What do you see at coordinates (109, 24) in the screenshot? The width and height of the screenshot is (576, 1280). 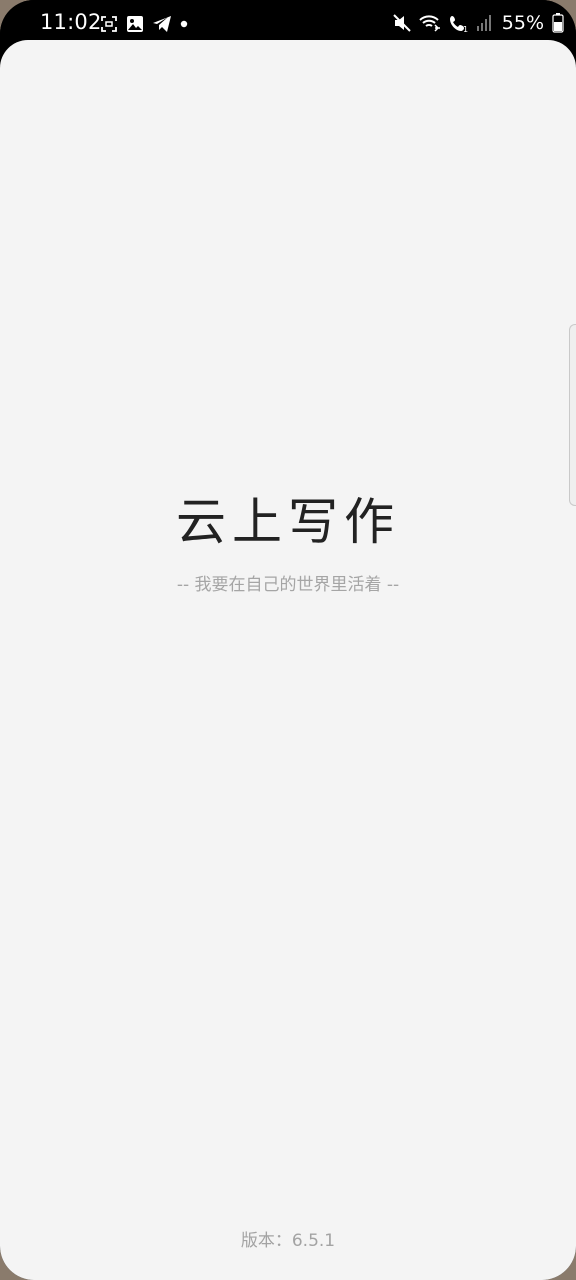 I see `screenshot-icon` at bounding box center [109, 24].